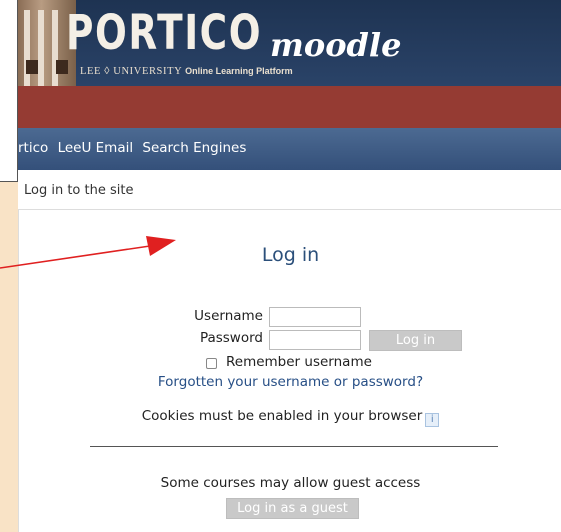 This screenshot has height=532, width=561. Describe the element at coordinates (315, 340) in the screenshot. I see `password-input` at that location.